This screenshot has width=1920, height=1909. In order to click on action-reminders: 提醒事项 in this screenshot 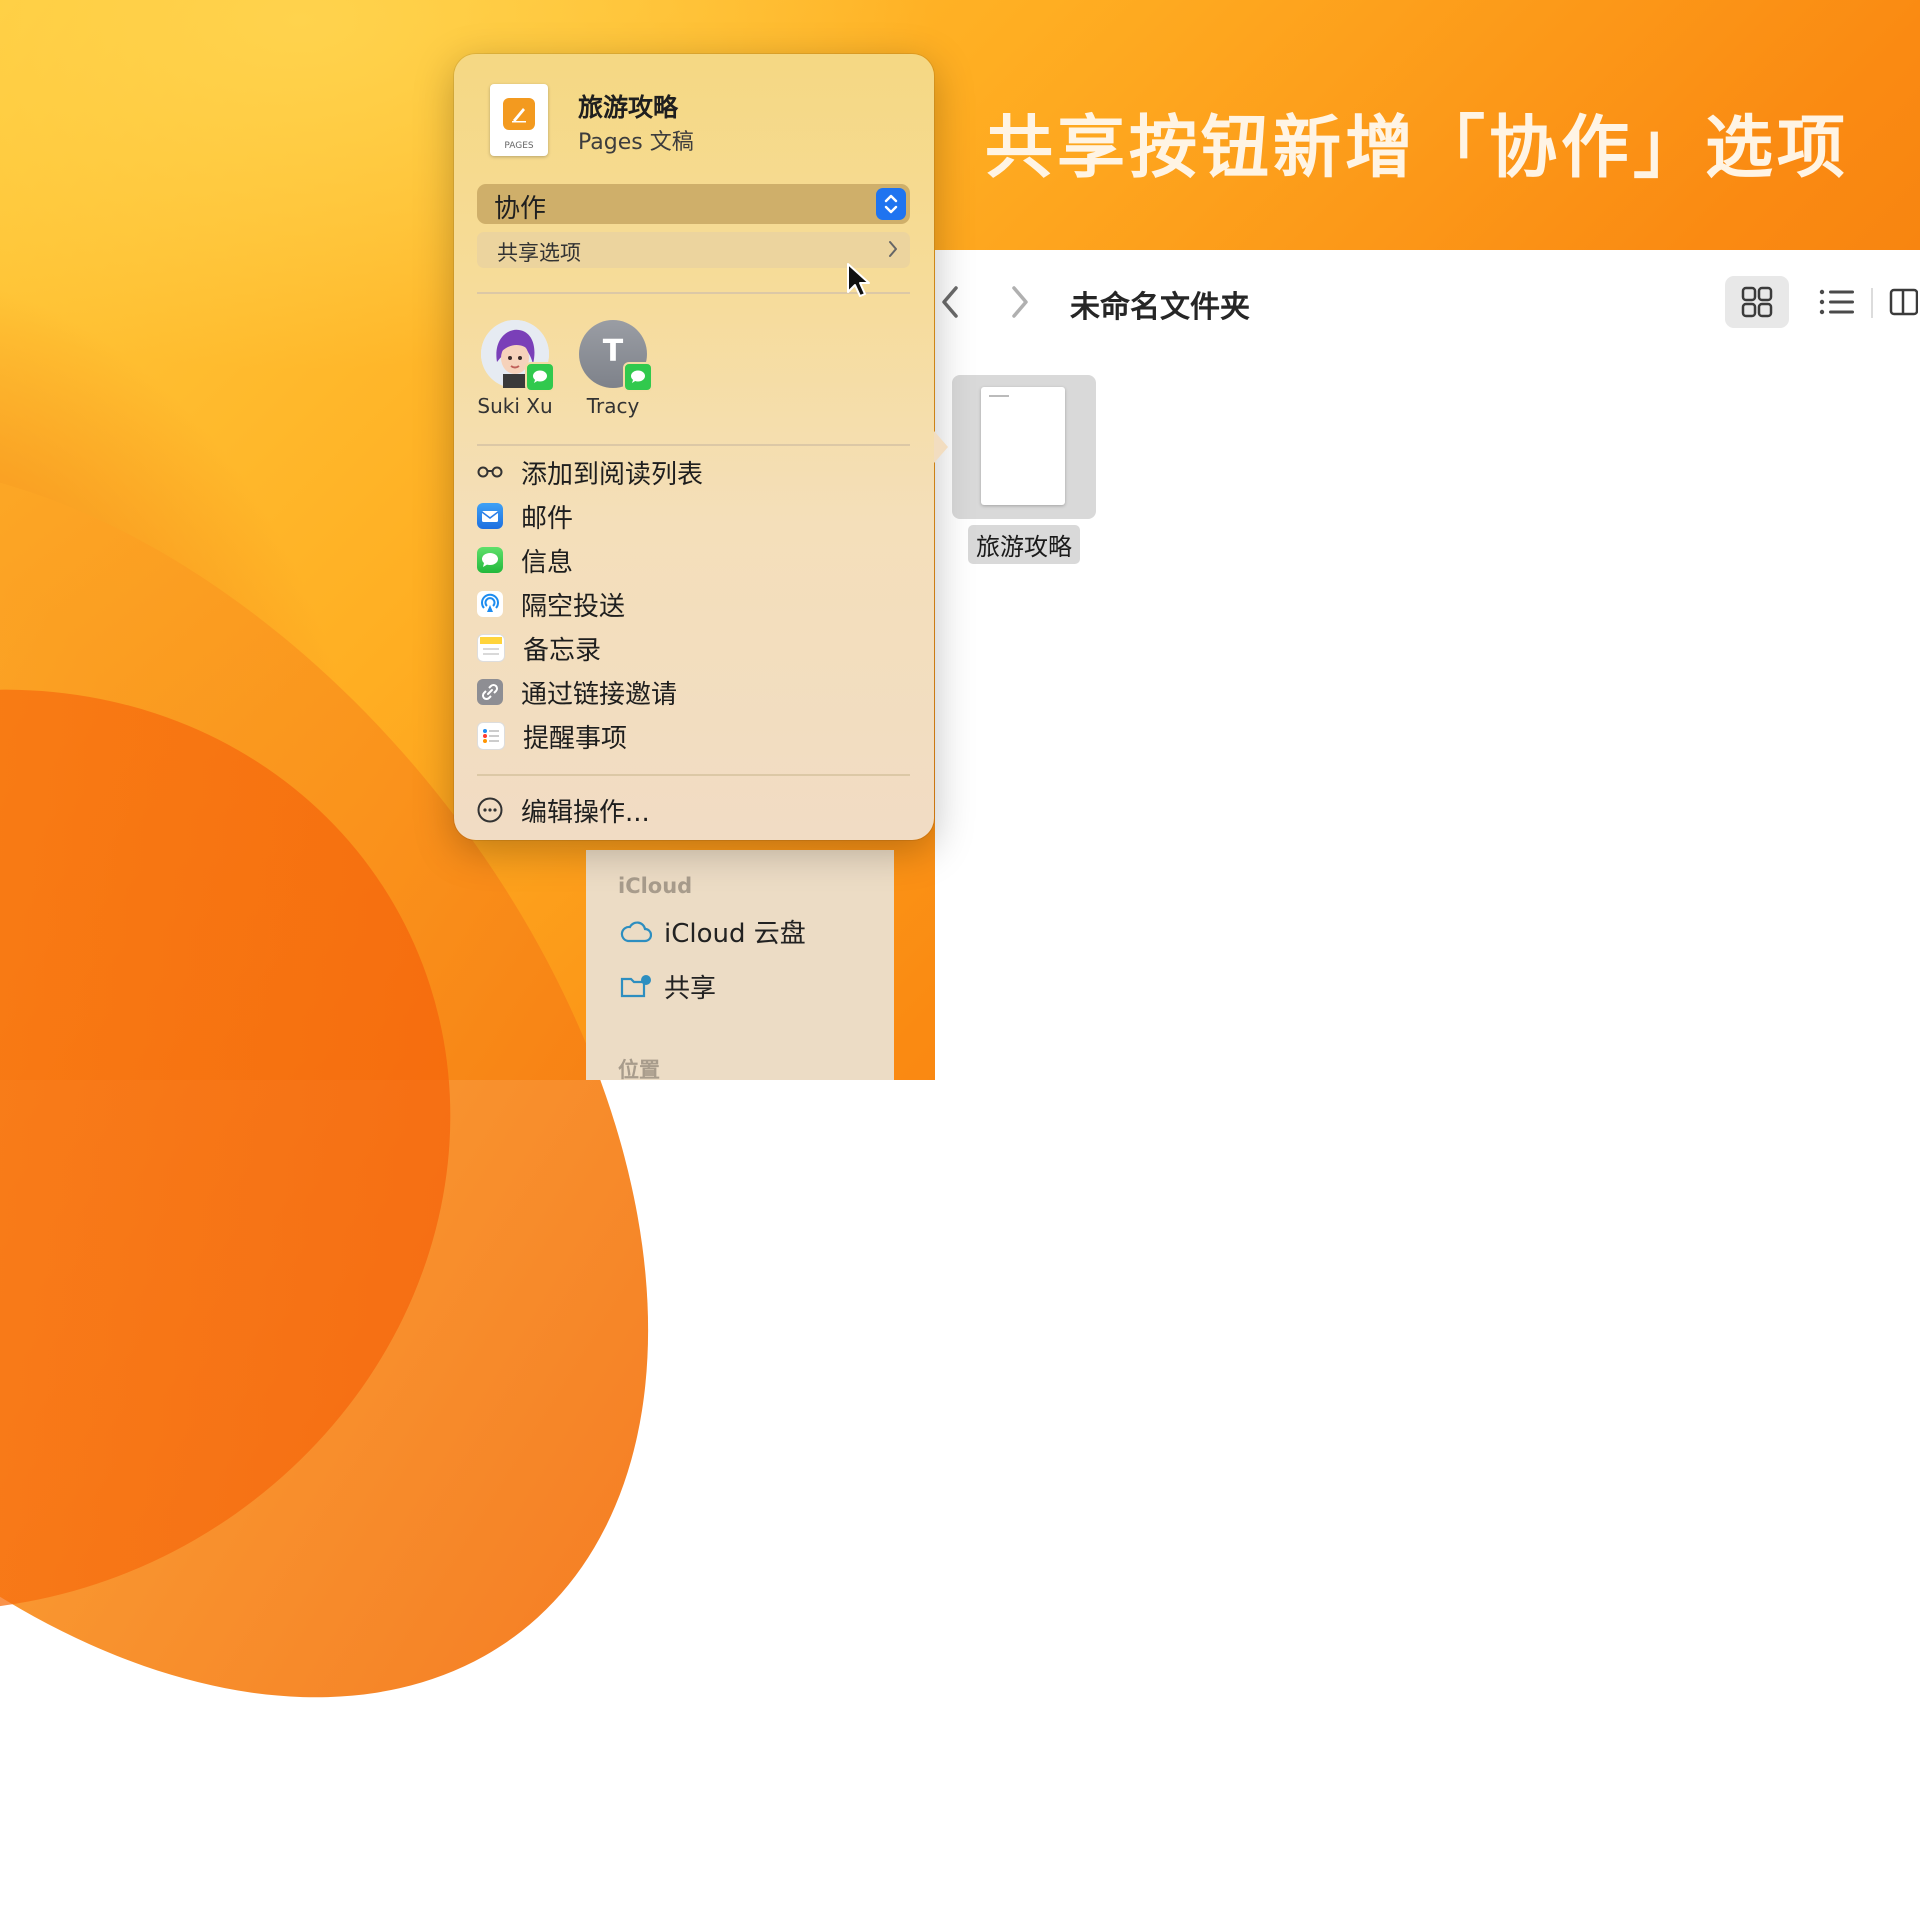, I will do `click(552, 736)`.